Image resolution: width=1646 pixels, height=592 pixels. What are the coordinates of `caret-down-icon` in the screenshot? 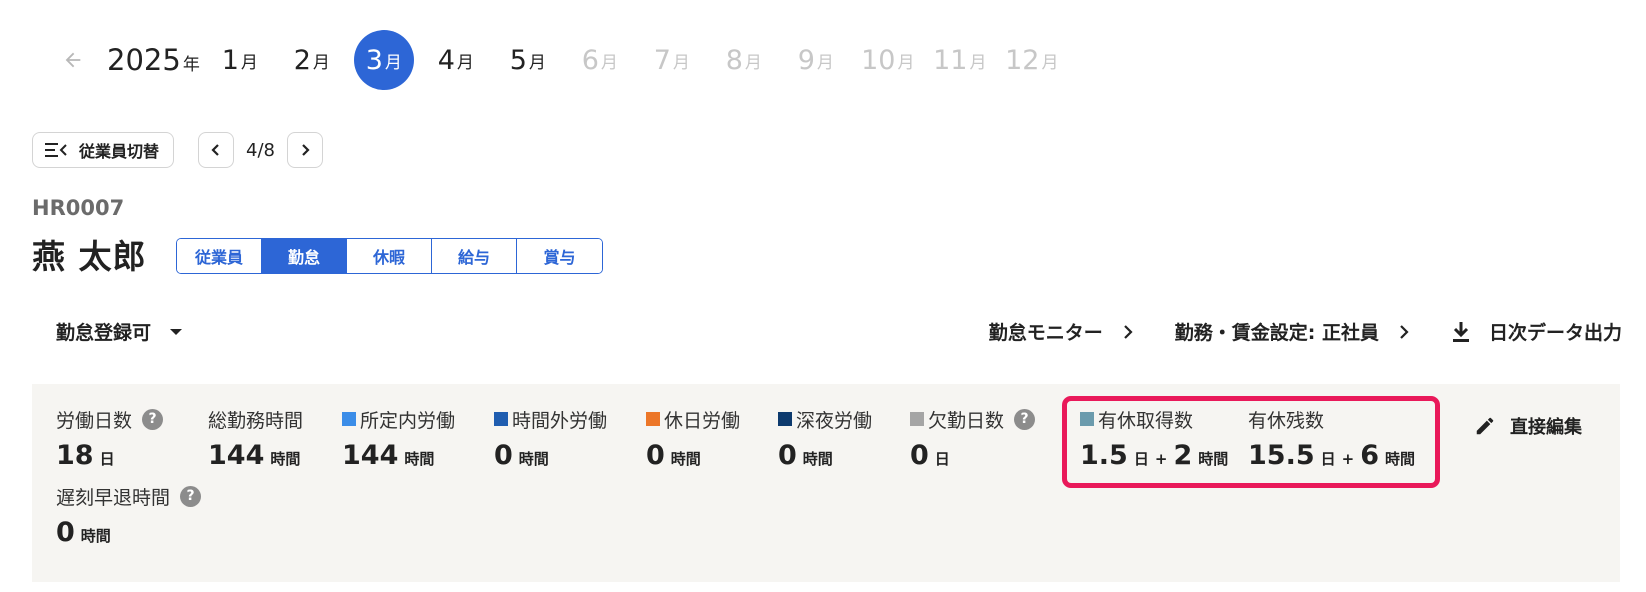 It's located at (176, 331).